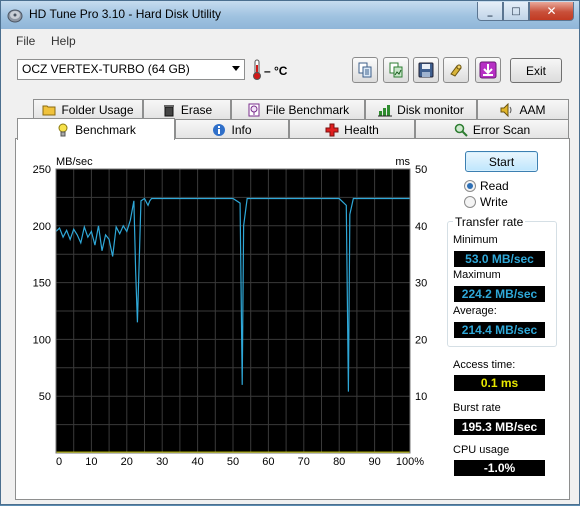  Describe the element at coordinates (332, 129) in the screenshot. I see `health-cross-icon` at that location.